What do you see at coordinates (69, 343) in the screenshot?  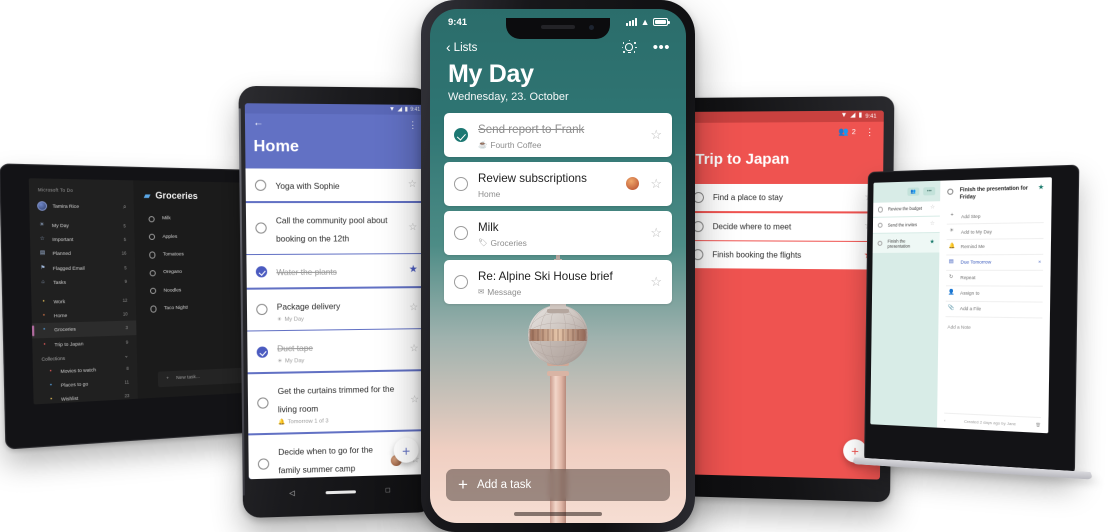 I see `sidebar-item-label: Trip to Japan` at bounding box center [69, 343].